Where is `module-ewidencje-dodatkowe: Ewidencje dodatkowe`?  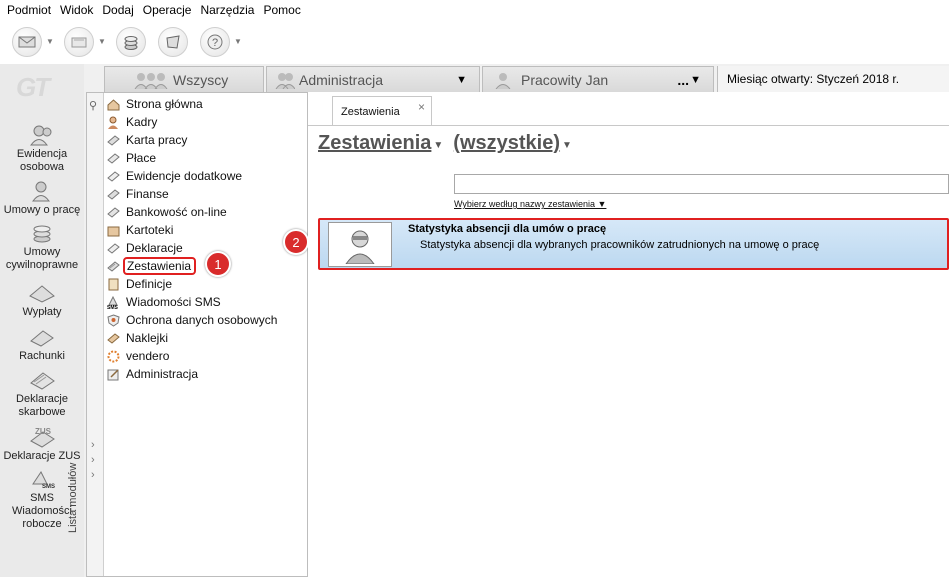 module-ewidencje-dodatkowe: Ewidencje dodatkowe is located at coordinates (192, 176).